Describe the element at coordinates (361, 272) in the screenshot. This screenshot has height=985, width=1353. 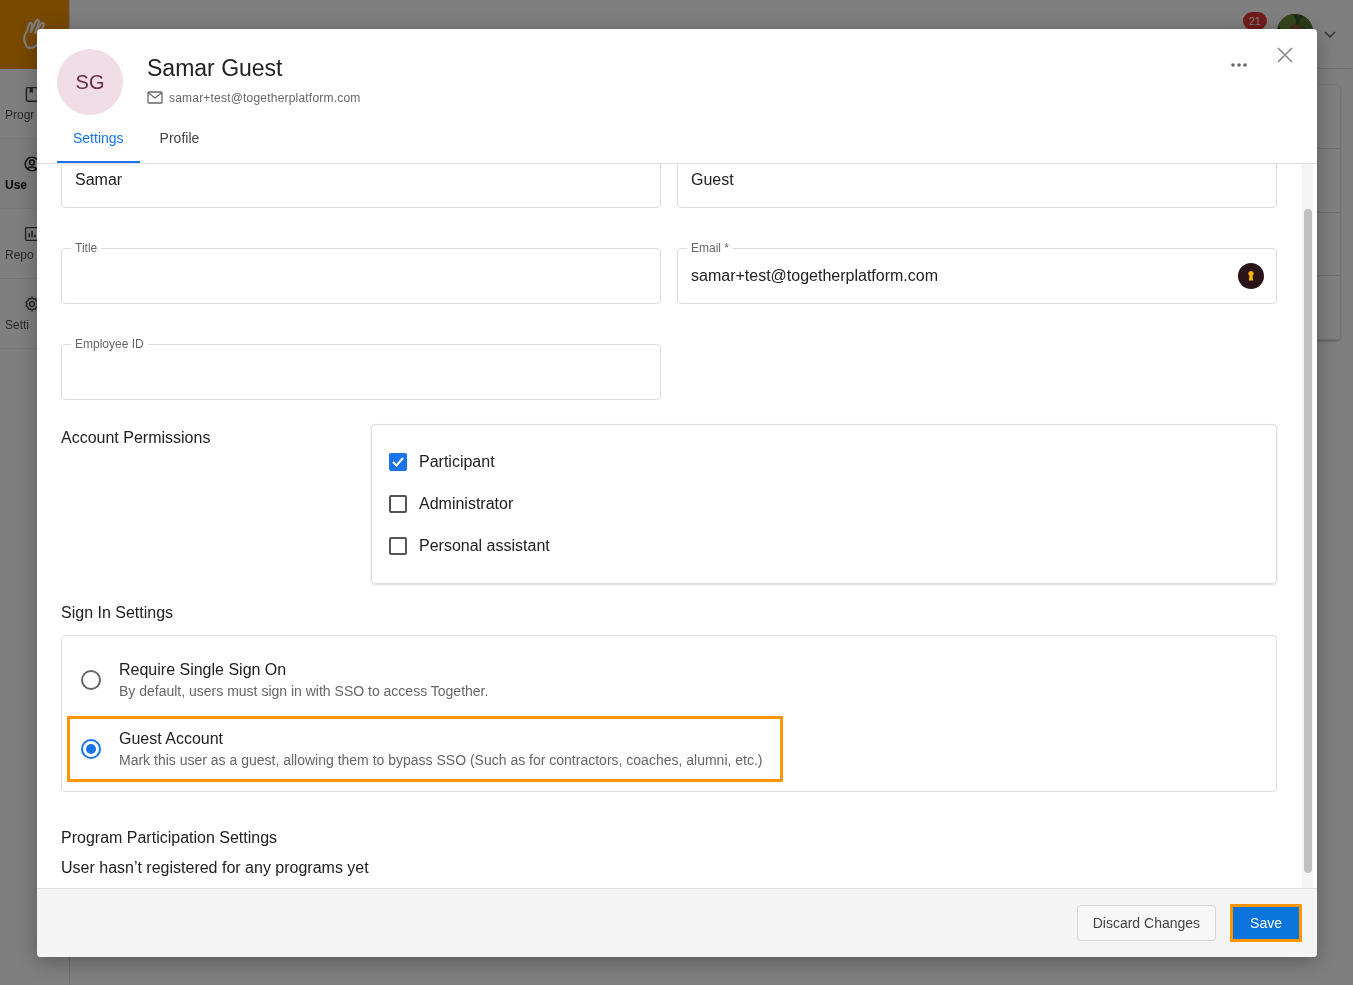
I see `input-field: Title` at that location.